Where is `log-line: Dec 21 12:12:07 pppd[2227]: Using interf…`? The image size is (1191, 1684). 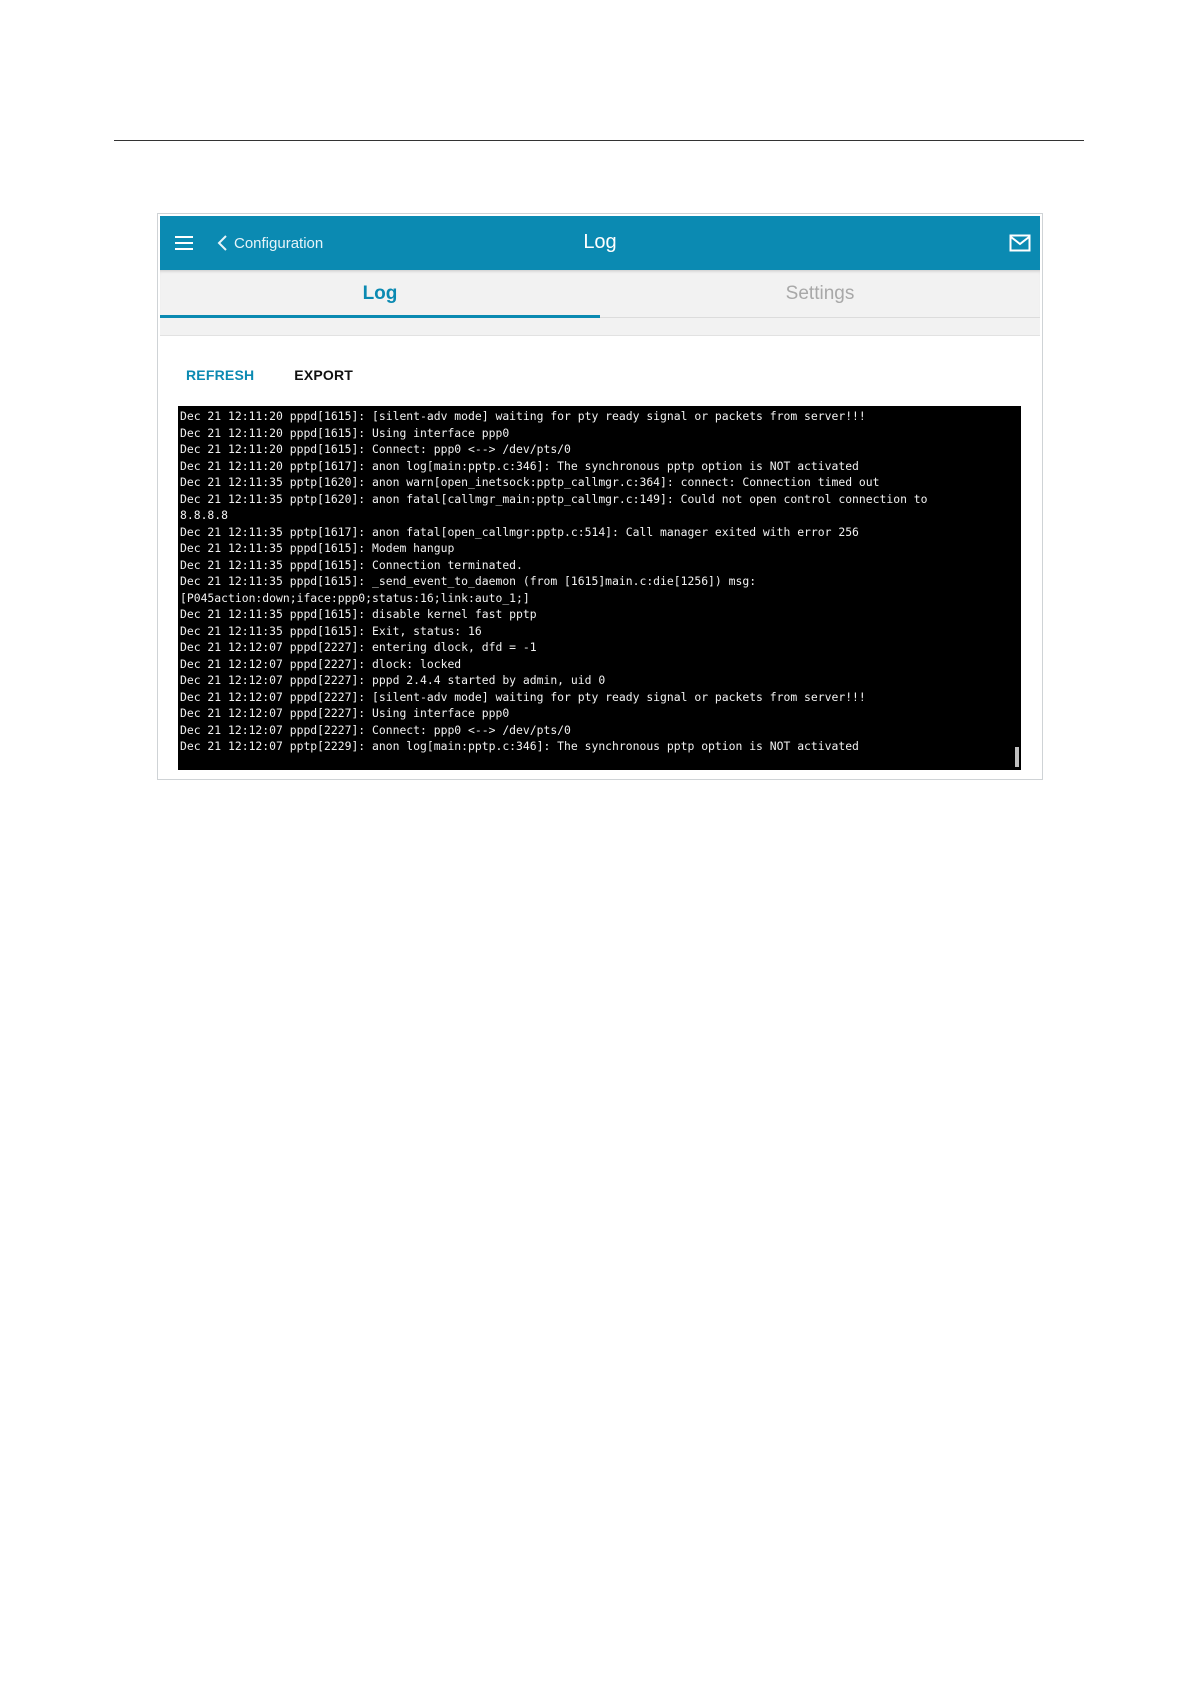 log-line: Dec 21 12:12:07 pppd[2227]: Using interf… is located at coordinates (345, 713).